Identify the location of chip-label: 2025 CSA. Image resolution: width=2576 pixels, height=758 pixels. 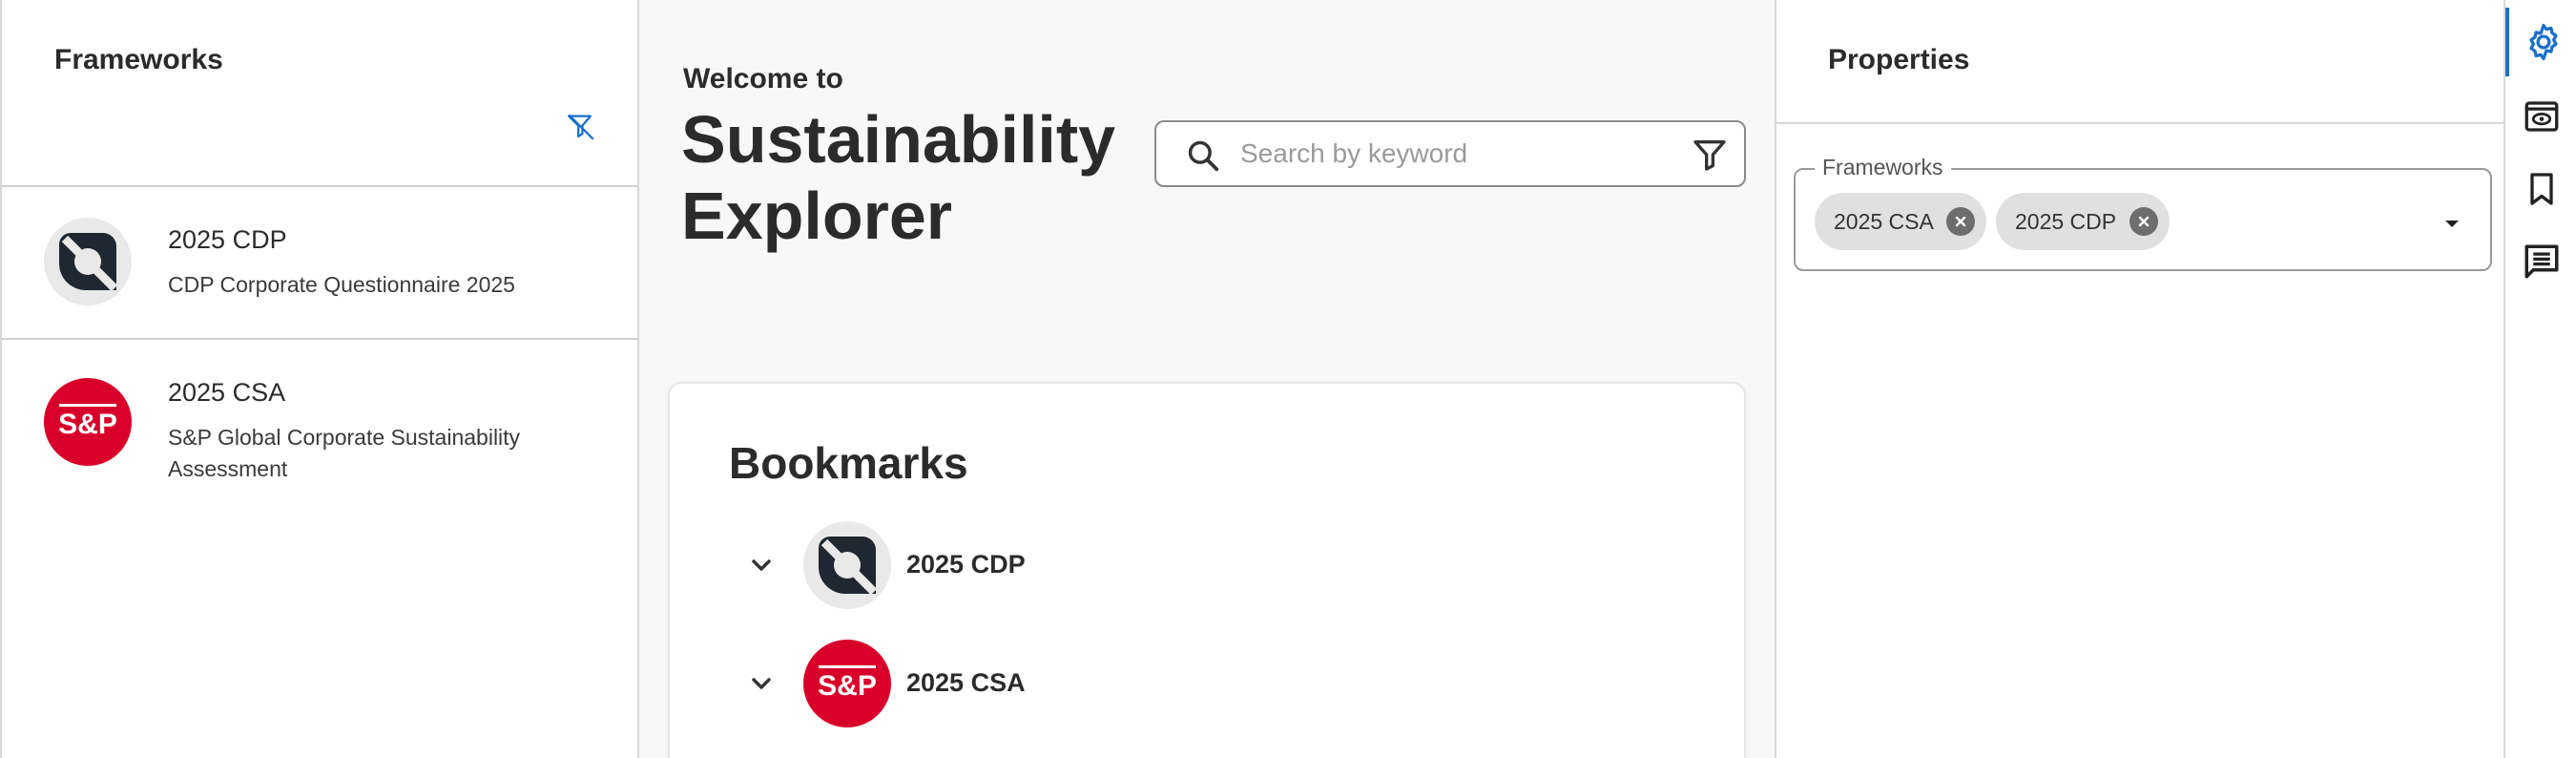
(1884, 221).